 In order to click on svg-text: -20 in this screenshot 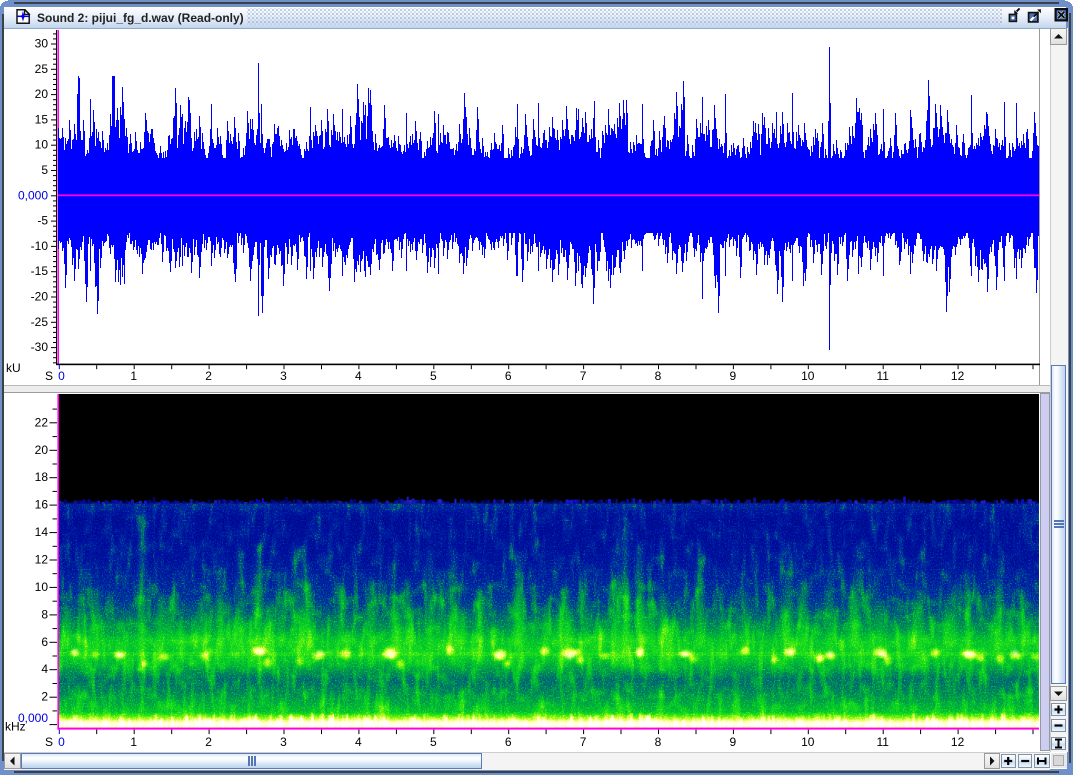, I will do `click(40, 297)`.